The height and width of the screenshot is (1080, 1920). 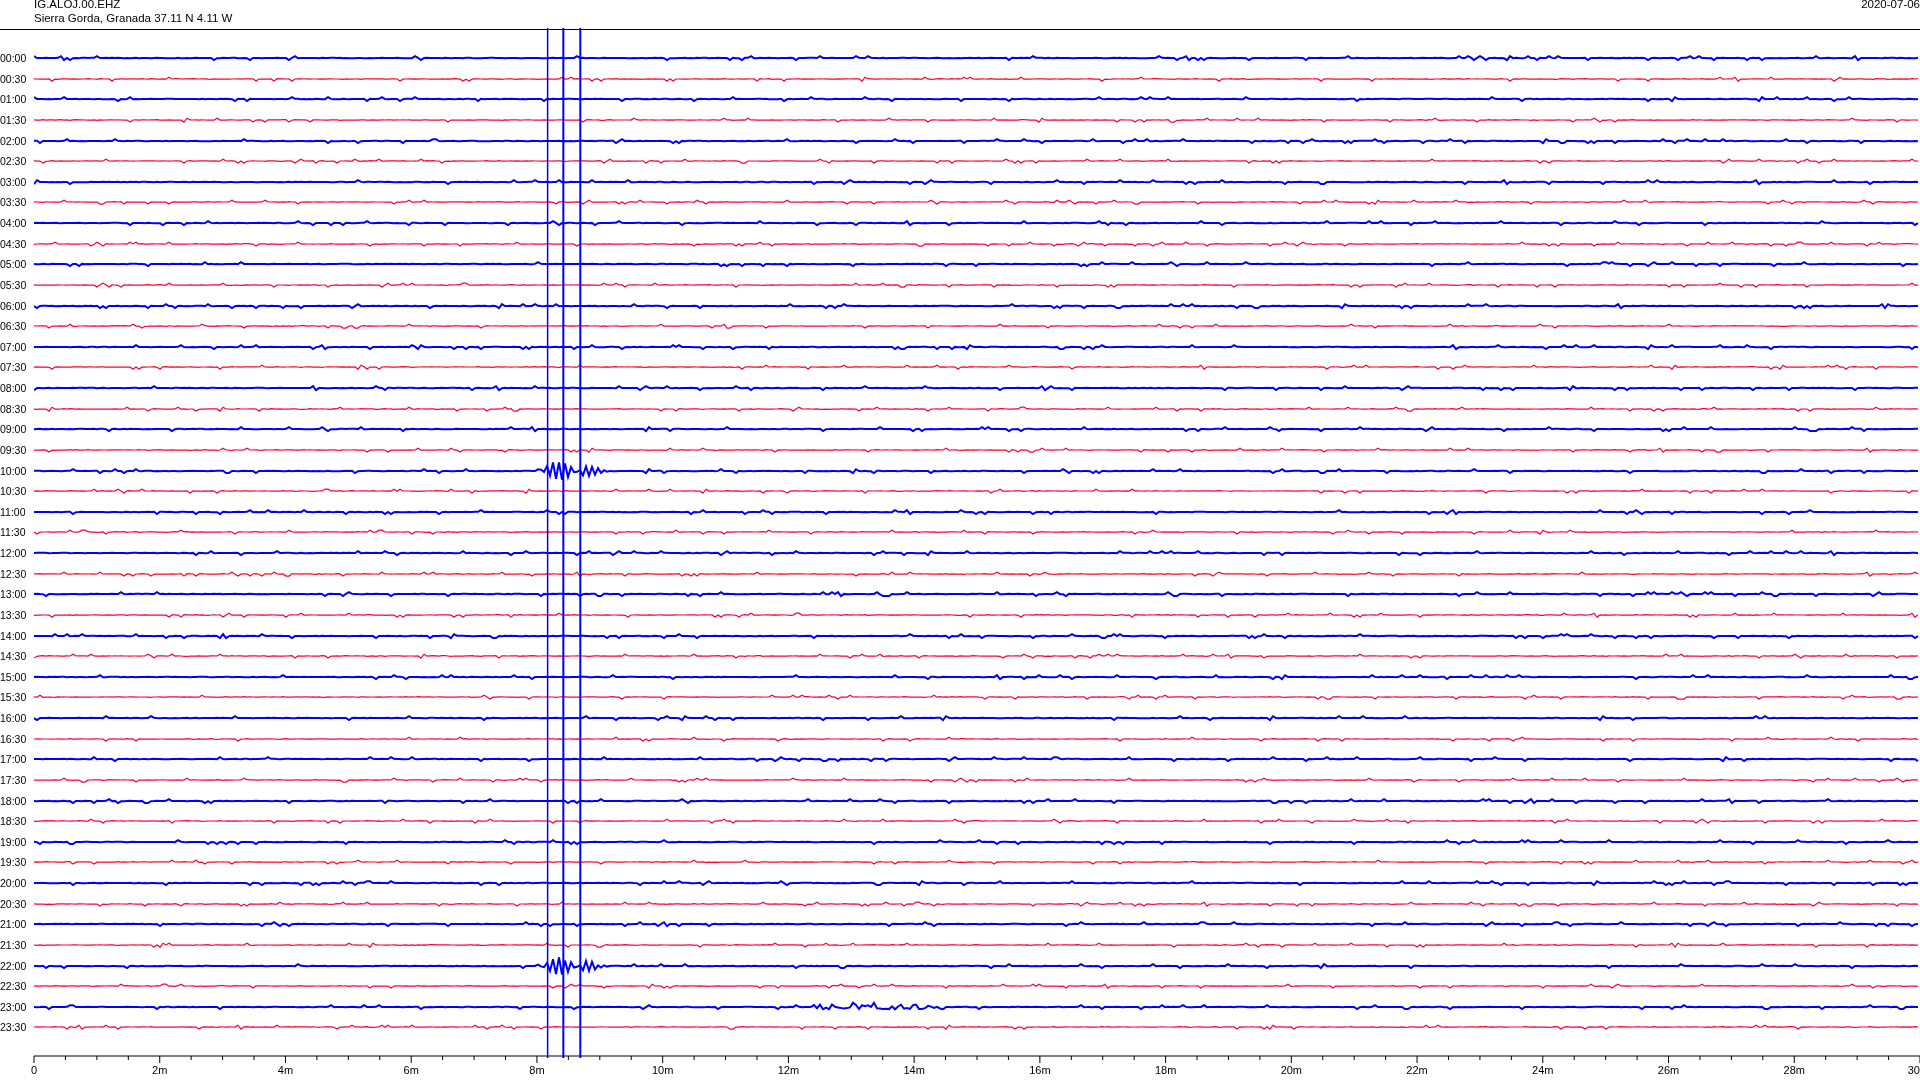 I want to click on time-label: 19:30, so click(x=14, y=862).